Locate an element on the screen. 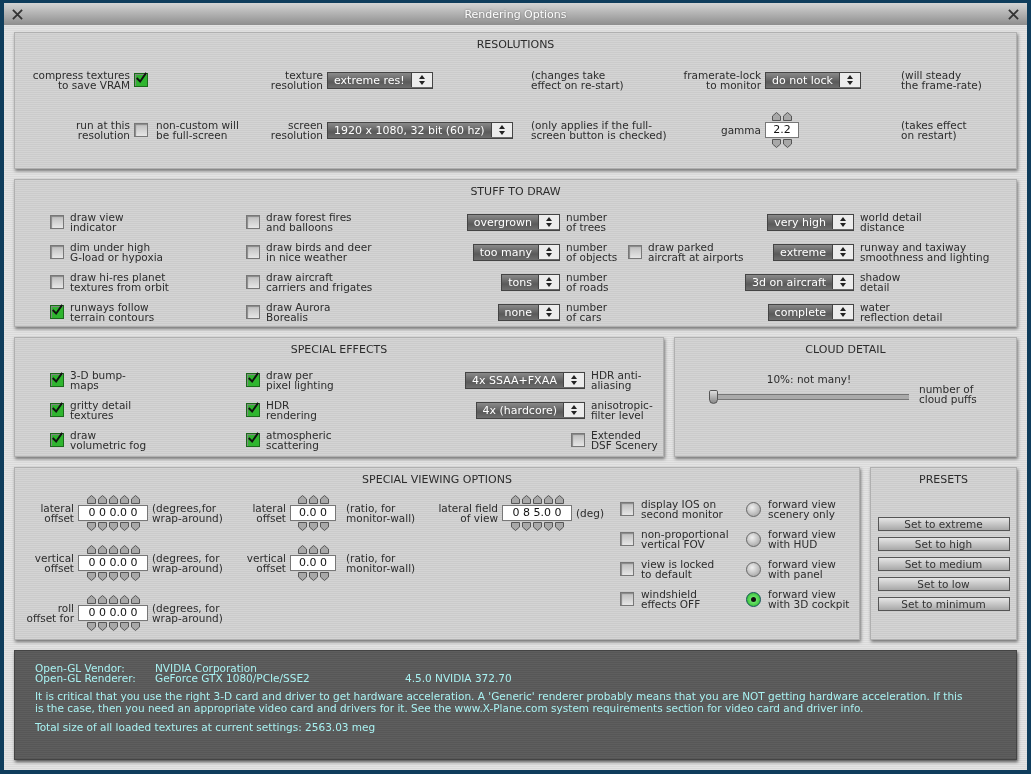  dropdown: 4x SSAA+FXAA is located at coordinates (525, 380).